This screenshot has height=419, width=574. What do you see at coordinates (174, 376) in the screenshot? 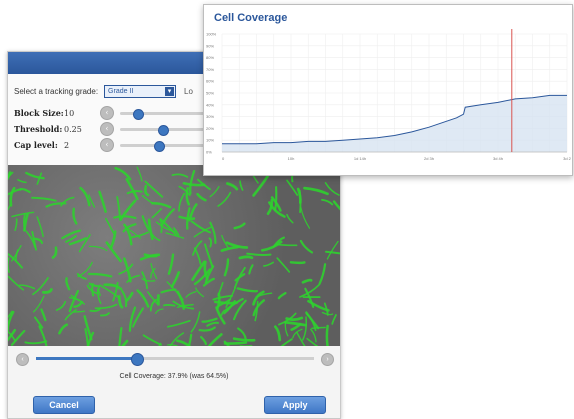
I see `coverage-text: Cell Coverage: 37.9% (was 64.5%)` at bounding box center [174, 376].